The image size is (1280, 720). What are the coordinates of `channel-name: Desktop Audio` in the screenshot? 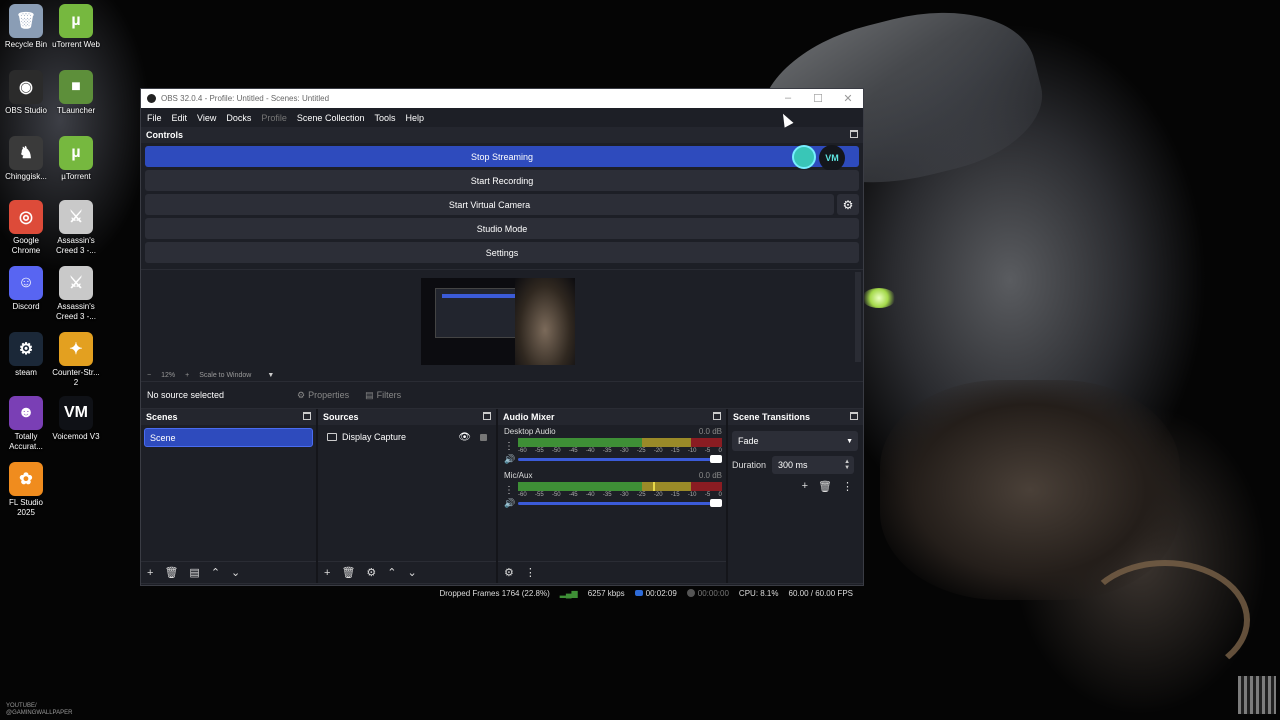 It's located at (530, 431).